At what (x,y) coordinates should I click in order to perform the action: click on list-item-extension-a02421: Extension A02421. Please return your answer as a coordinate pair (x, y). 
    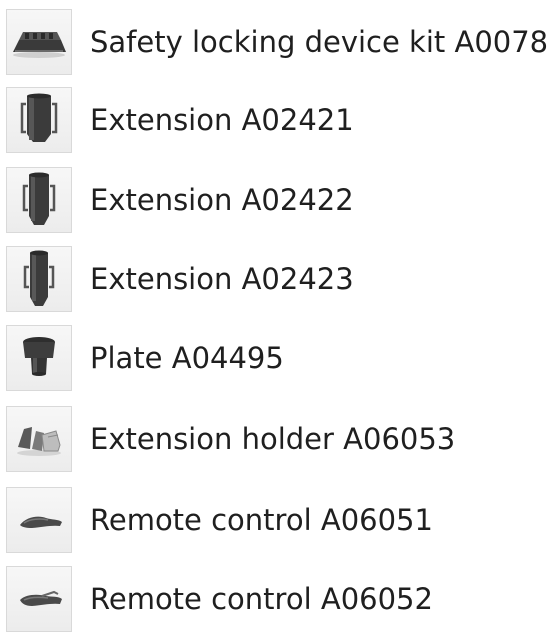
    Looking at the image, I should click on (276, 120).